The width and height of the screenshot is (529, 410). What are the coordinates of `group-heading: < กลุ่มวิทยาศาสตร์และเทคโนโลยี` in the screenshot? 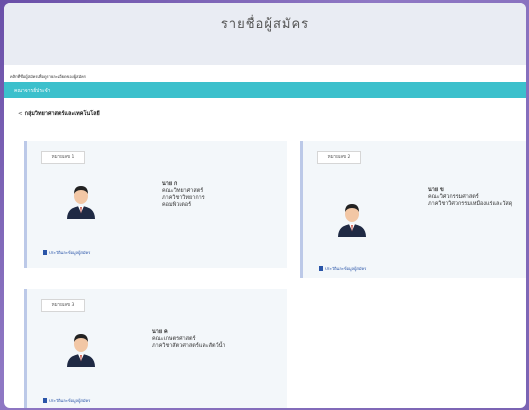 It's located at (265, 108).